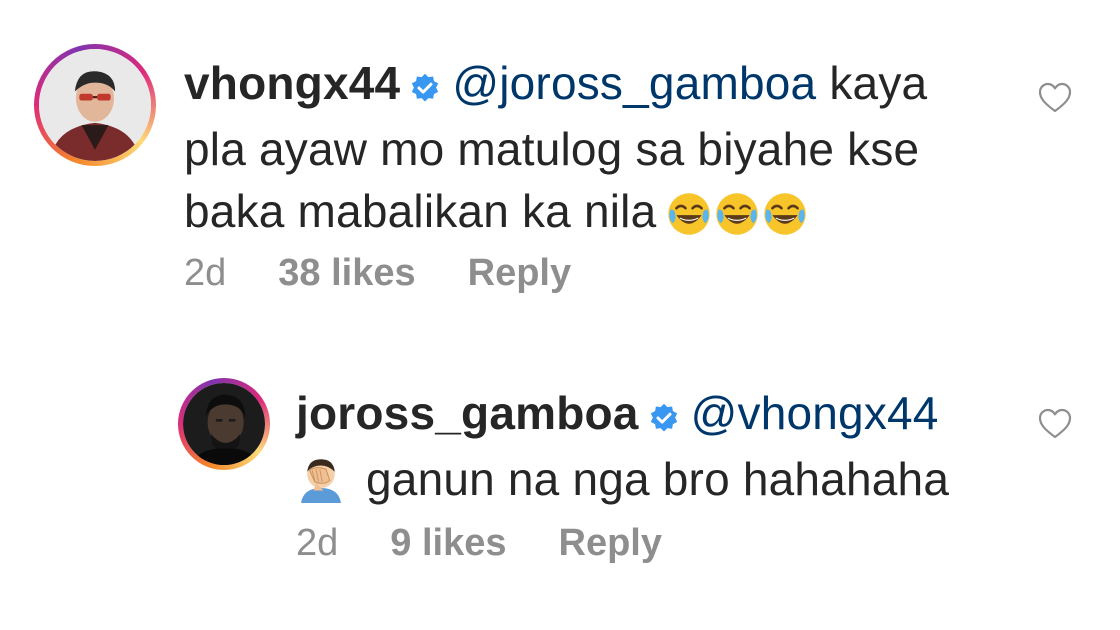 This screenshot has height=630, width=1120. I want to click on comment-text: baka mabalikan ka nila, so click(420, 211).